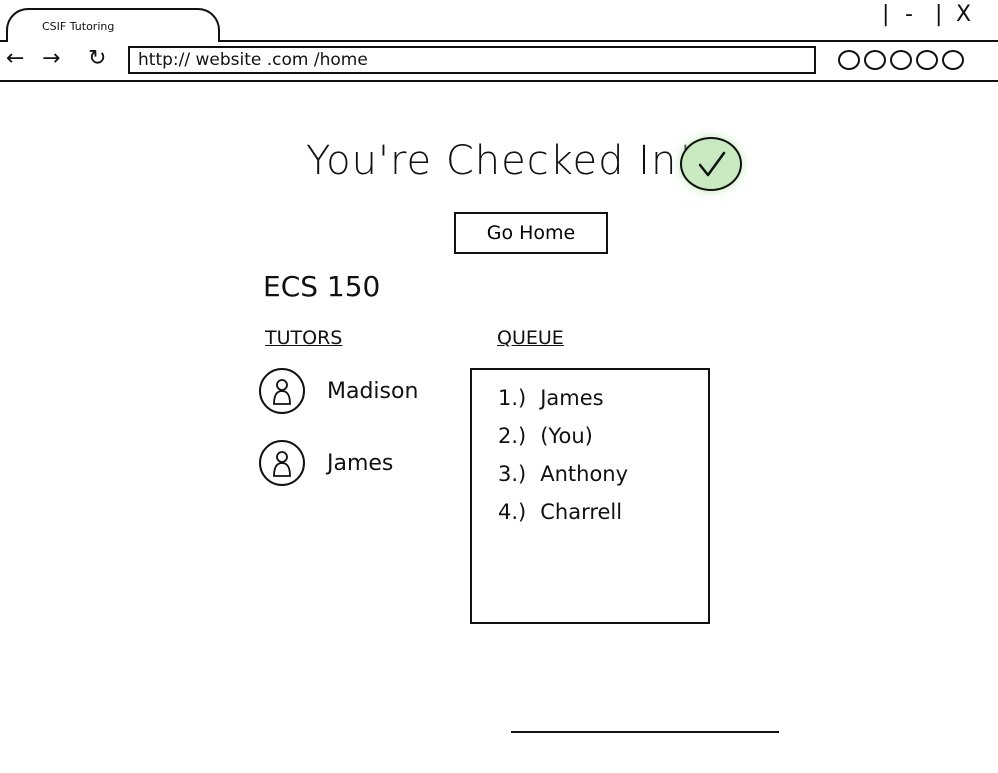  What do you see at coordinates (909, 15) in the screenshot?
I see `minimize-button: -` at bounding box center [909, 15].